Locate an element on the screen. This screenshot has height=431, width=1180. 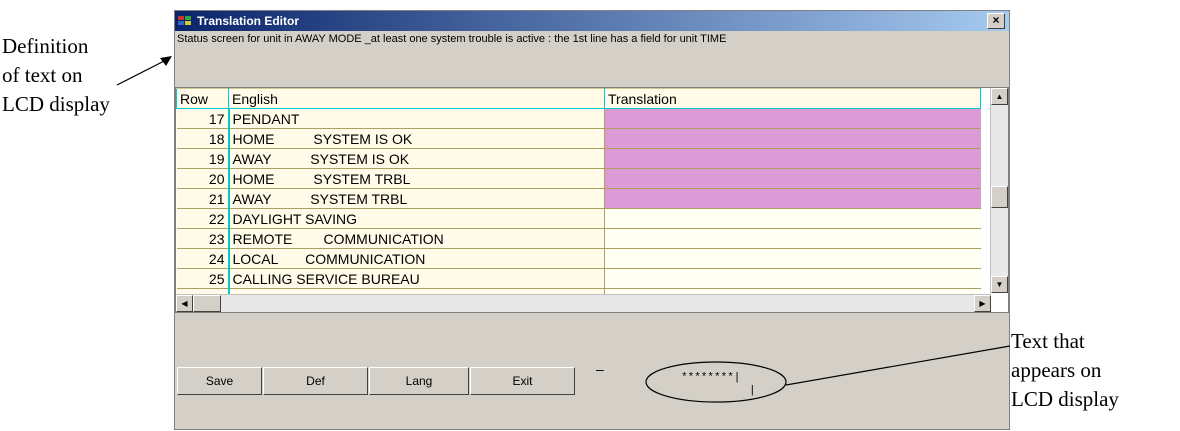
left-arrow-line is located at coordinates (143, 71).